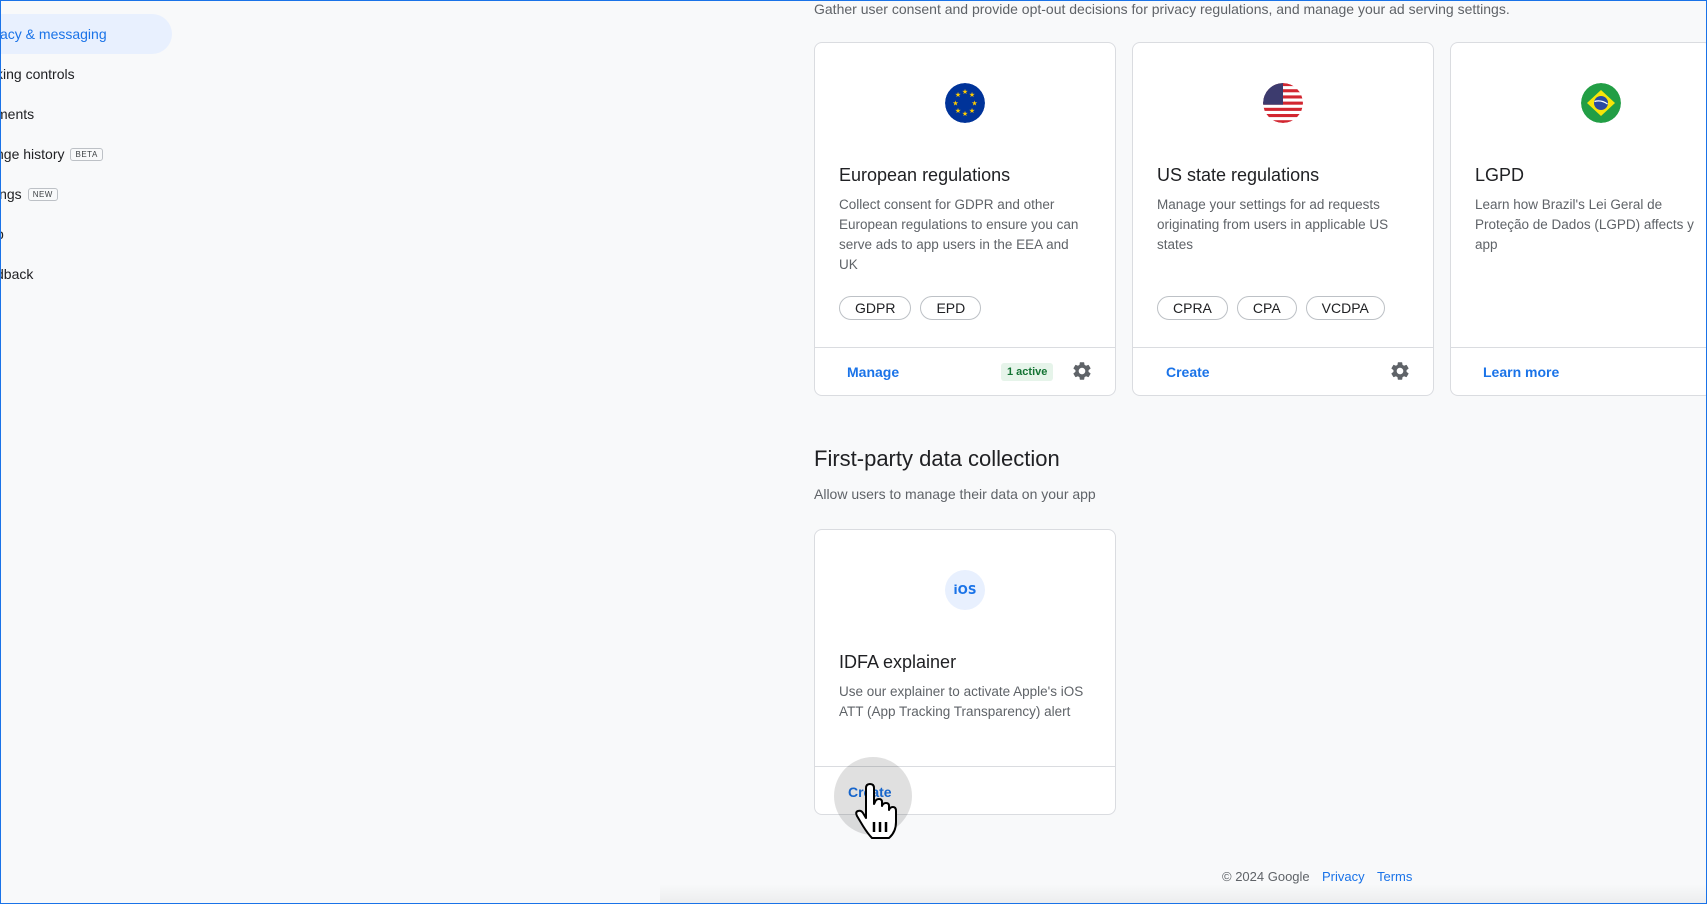 Image resolution: width=1707 pixels, height=904 pixels. What do you see at coordinates (965, 103) in the screenshot?
I see `eu-flag-icon: ★ ★ ★ ★ ★ ★ ★ ★` at bounding box center [965, 103].